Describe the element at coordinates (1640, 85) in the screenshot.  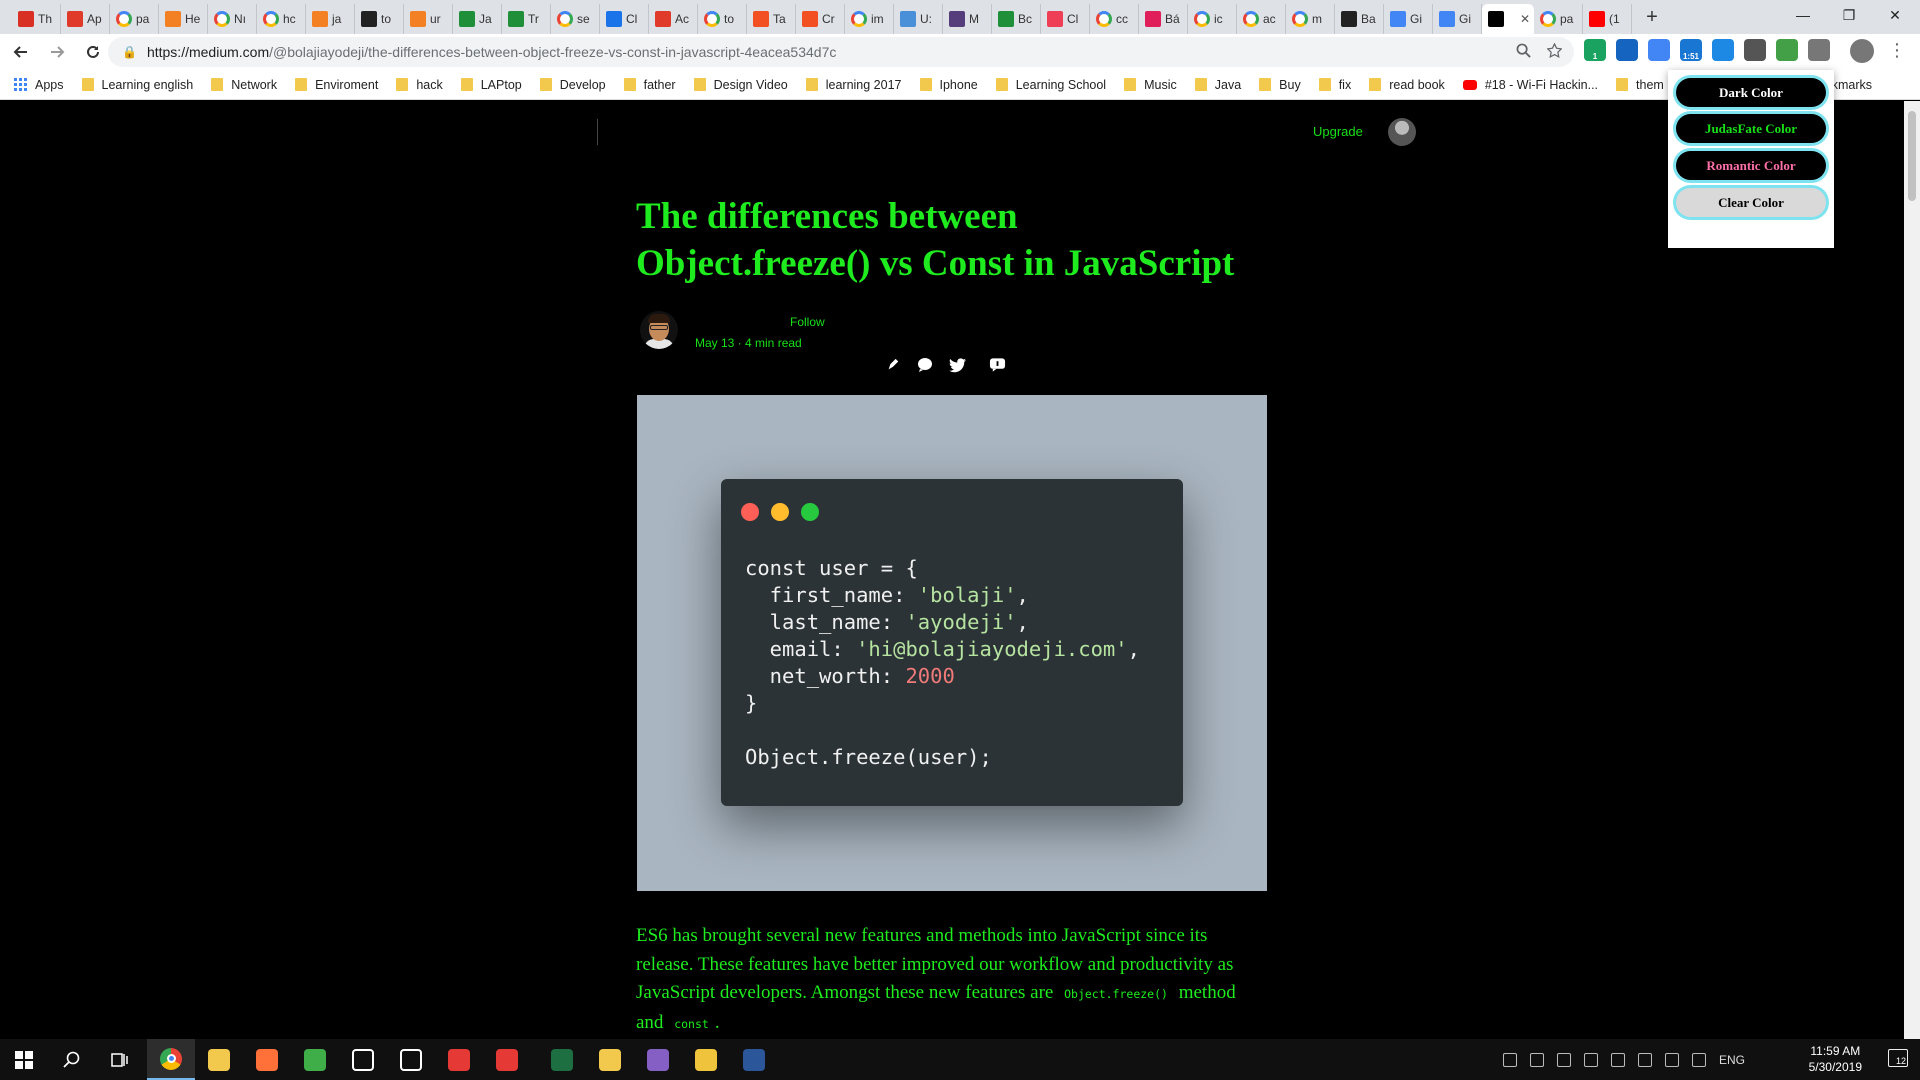
I see `bookmark-item: them` at that location.